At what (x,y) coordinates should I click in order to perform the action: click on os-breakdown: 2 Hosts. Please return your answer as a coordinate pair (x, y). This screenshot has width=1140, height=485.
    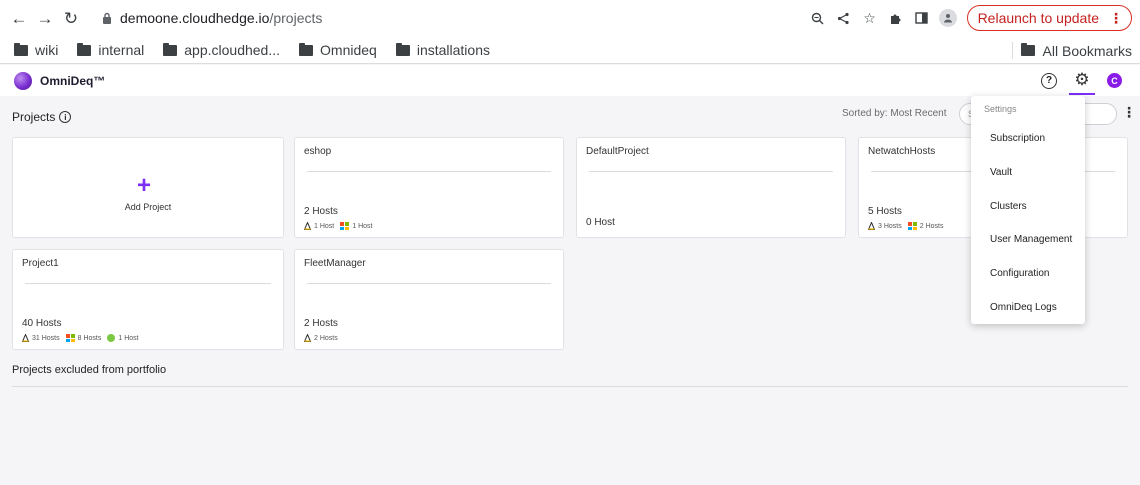
    Looking at the image, I should click on (321, 338).